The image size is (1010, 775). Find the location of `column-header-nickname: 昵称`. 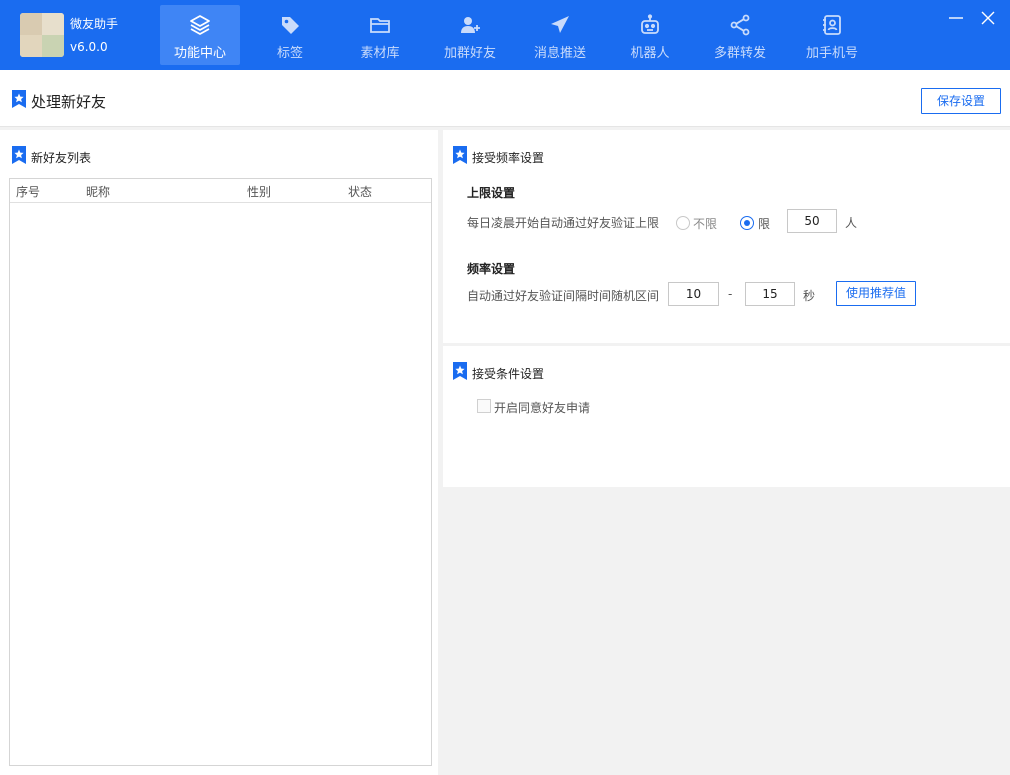

column-header-nickname: 昵称 is located at coordinates (98, 191).